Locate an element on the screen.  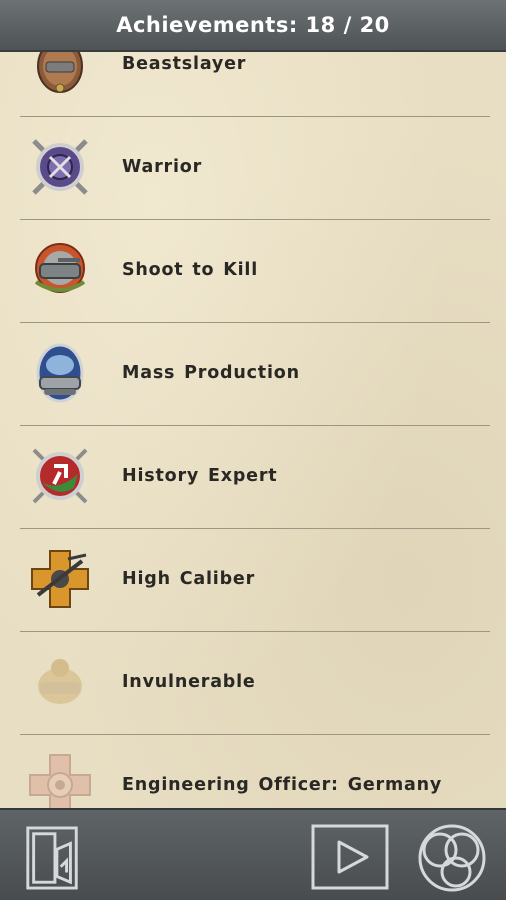
achievement-label: Warrior is located at coordinates (162, 167).